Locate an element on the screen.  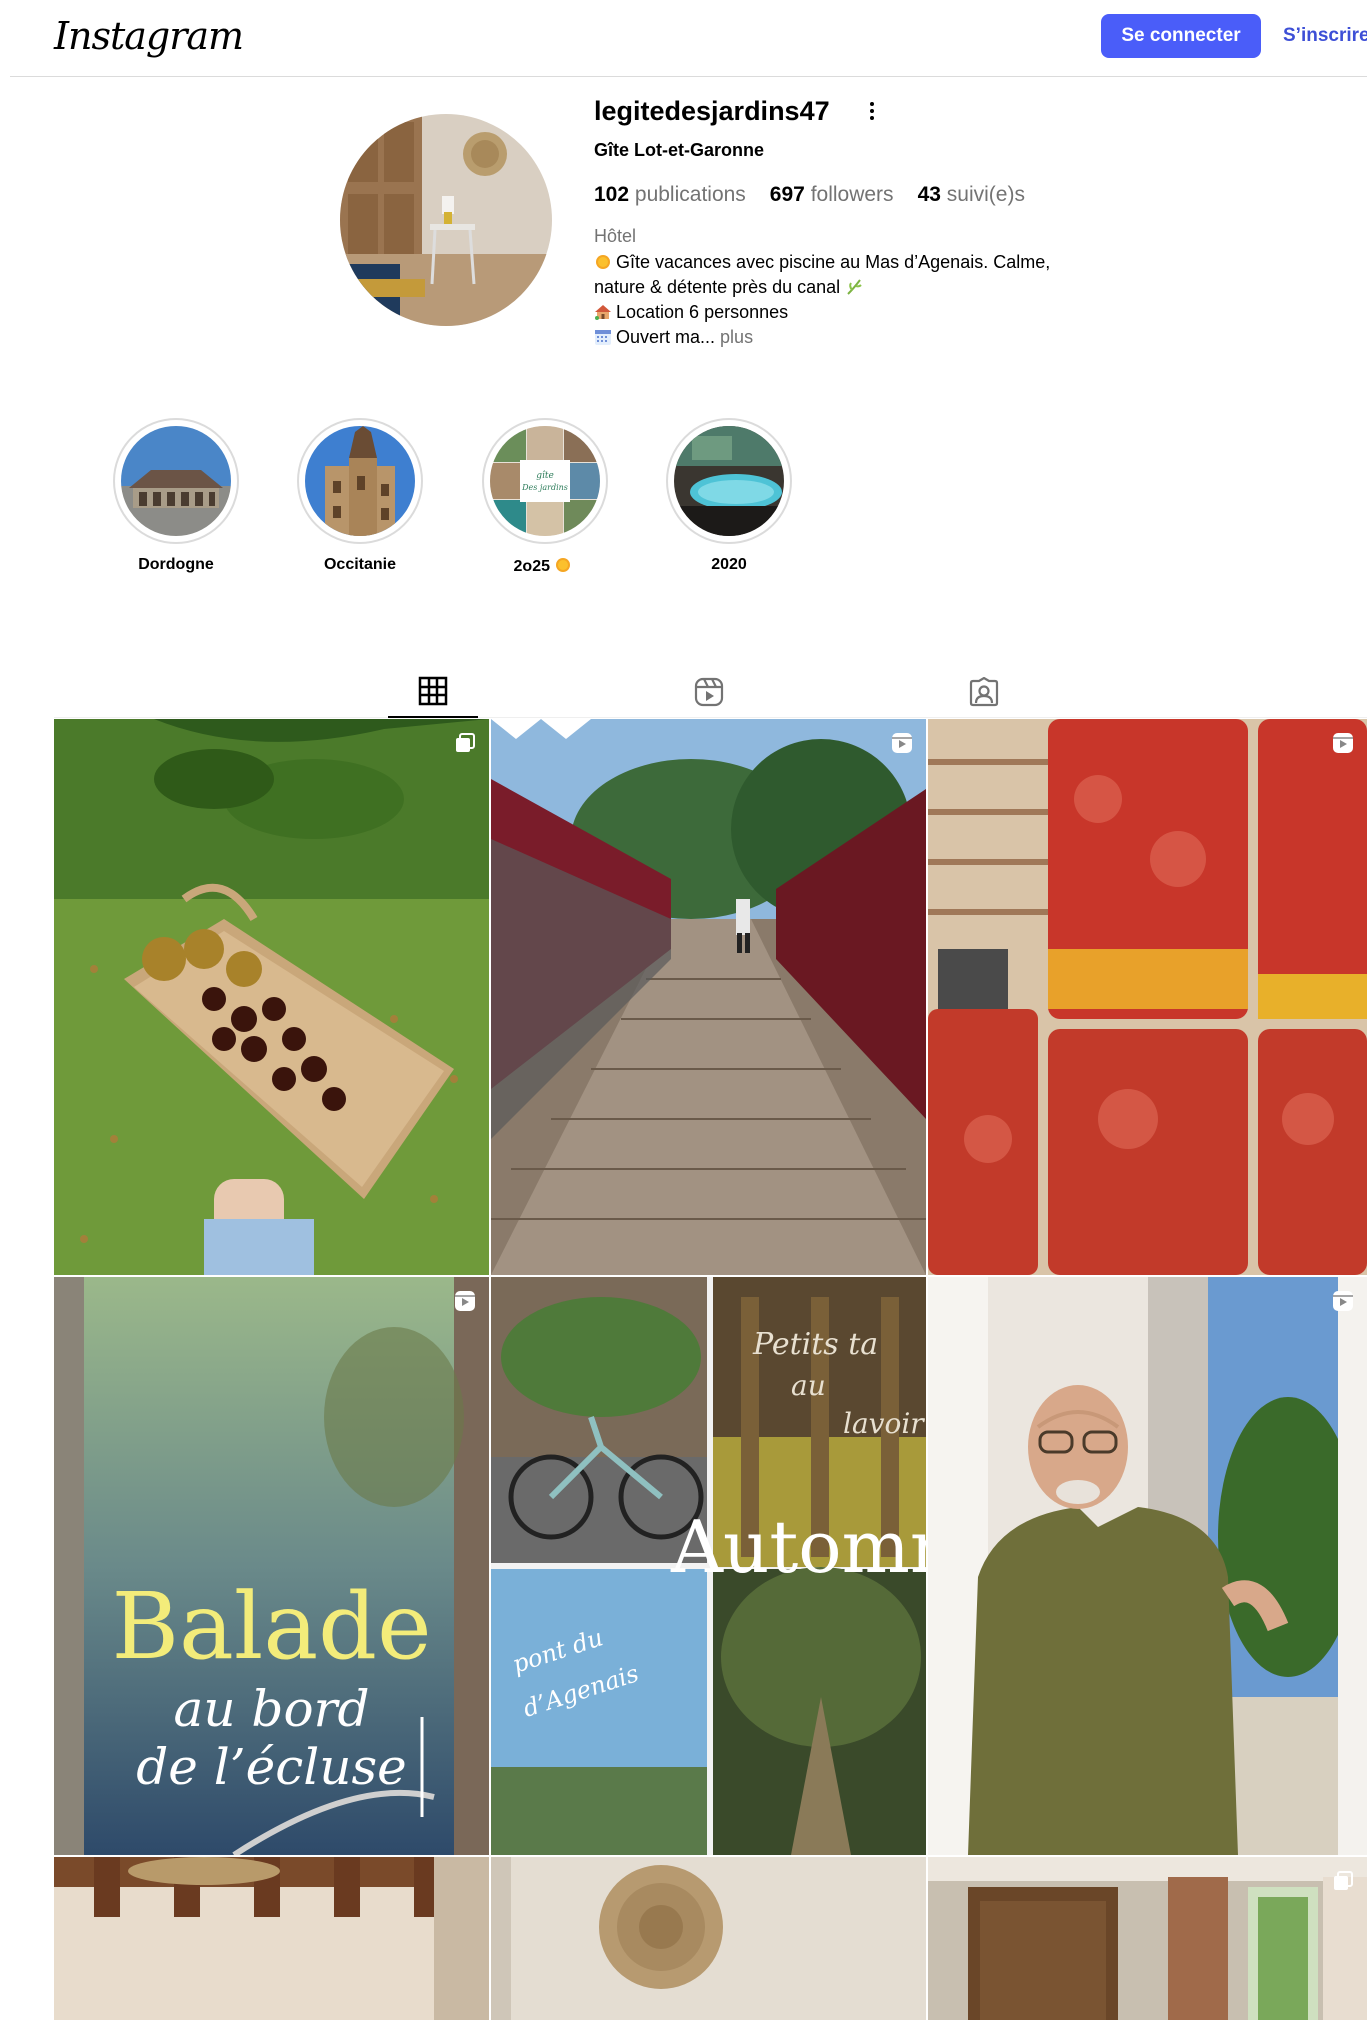
bio-more-link: plus is located at coordinates (736, 337).